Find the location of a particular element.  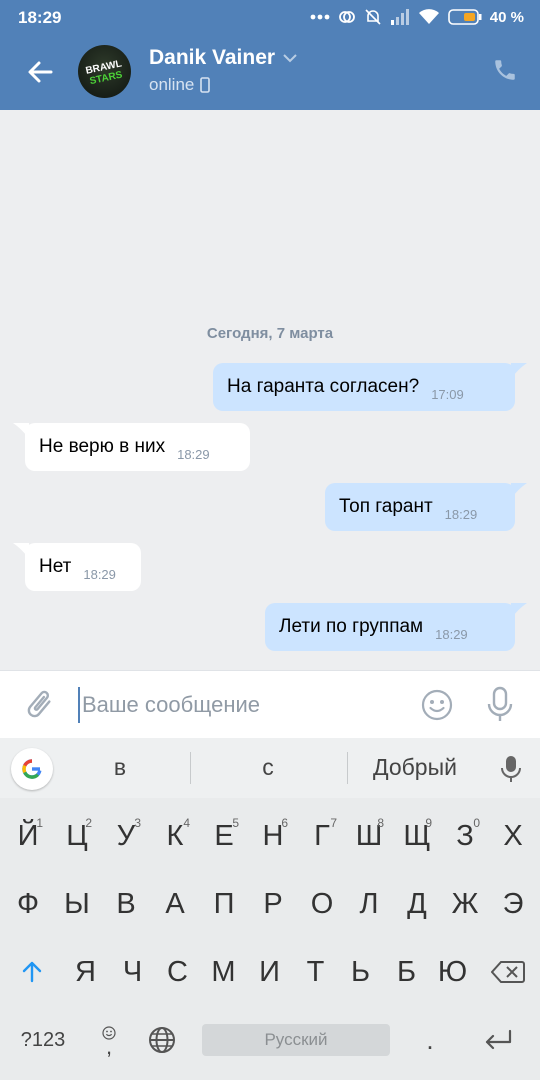

shift-arrow-icon is located at coordinates (32, 972).